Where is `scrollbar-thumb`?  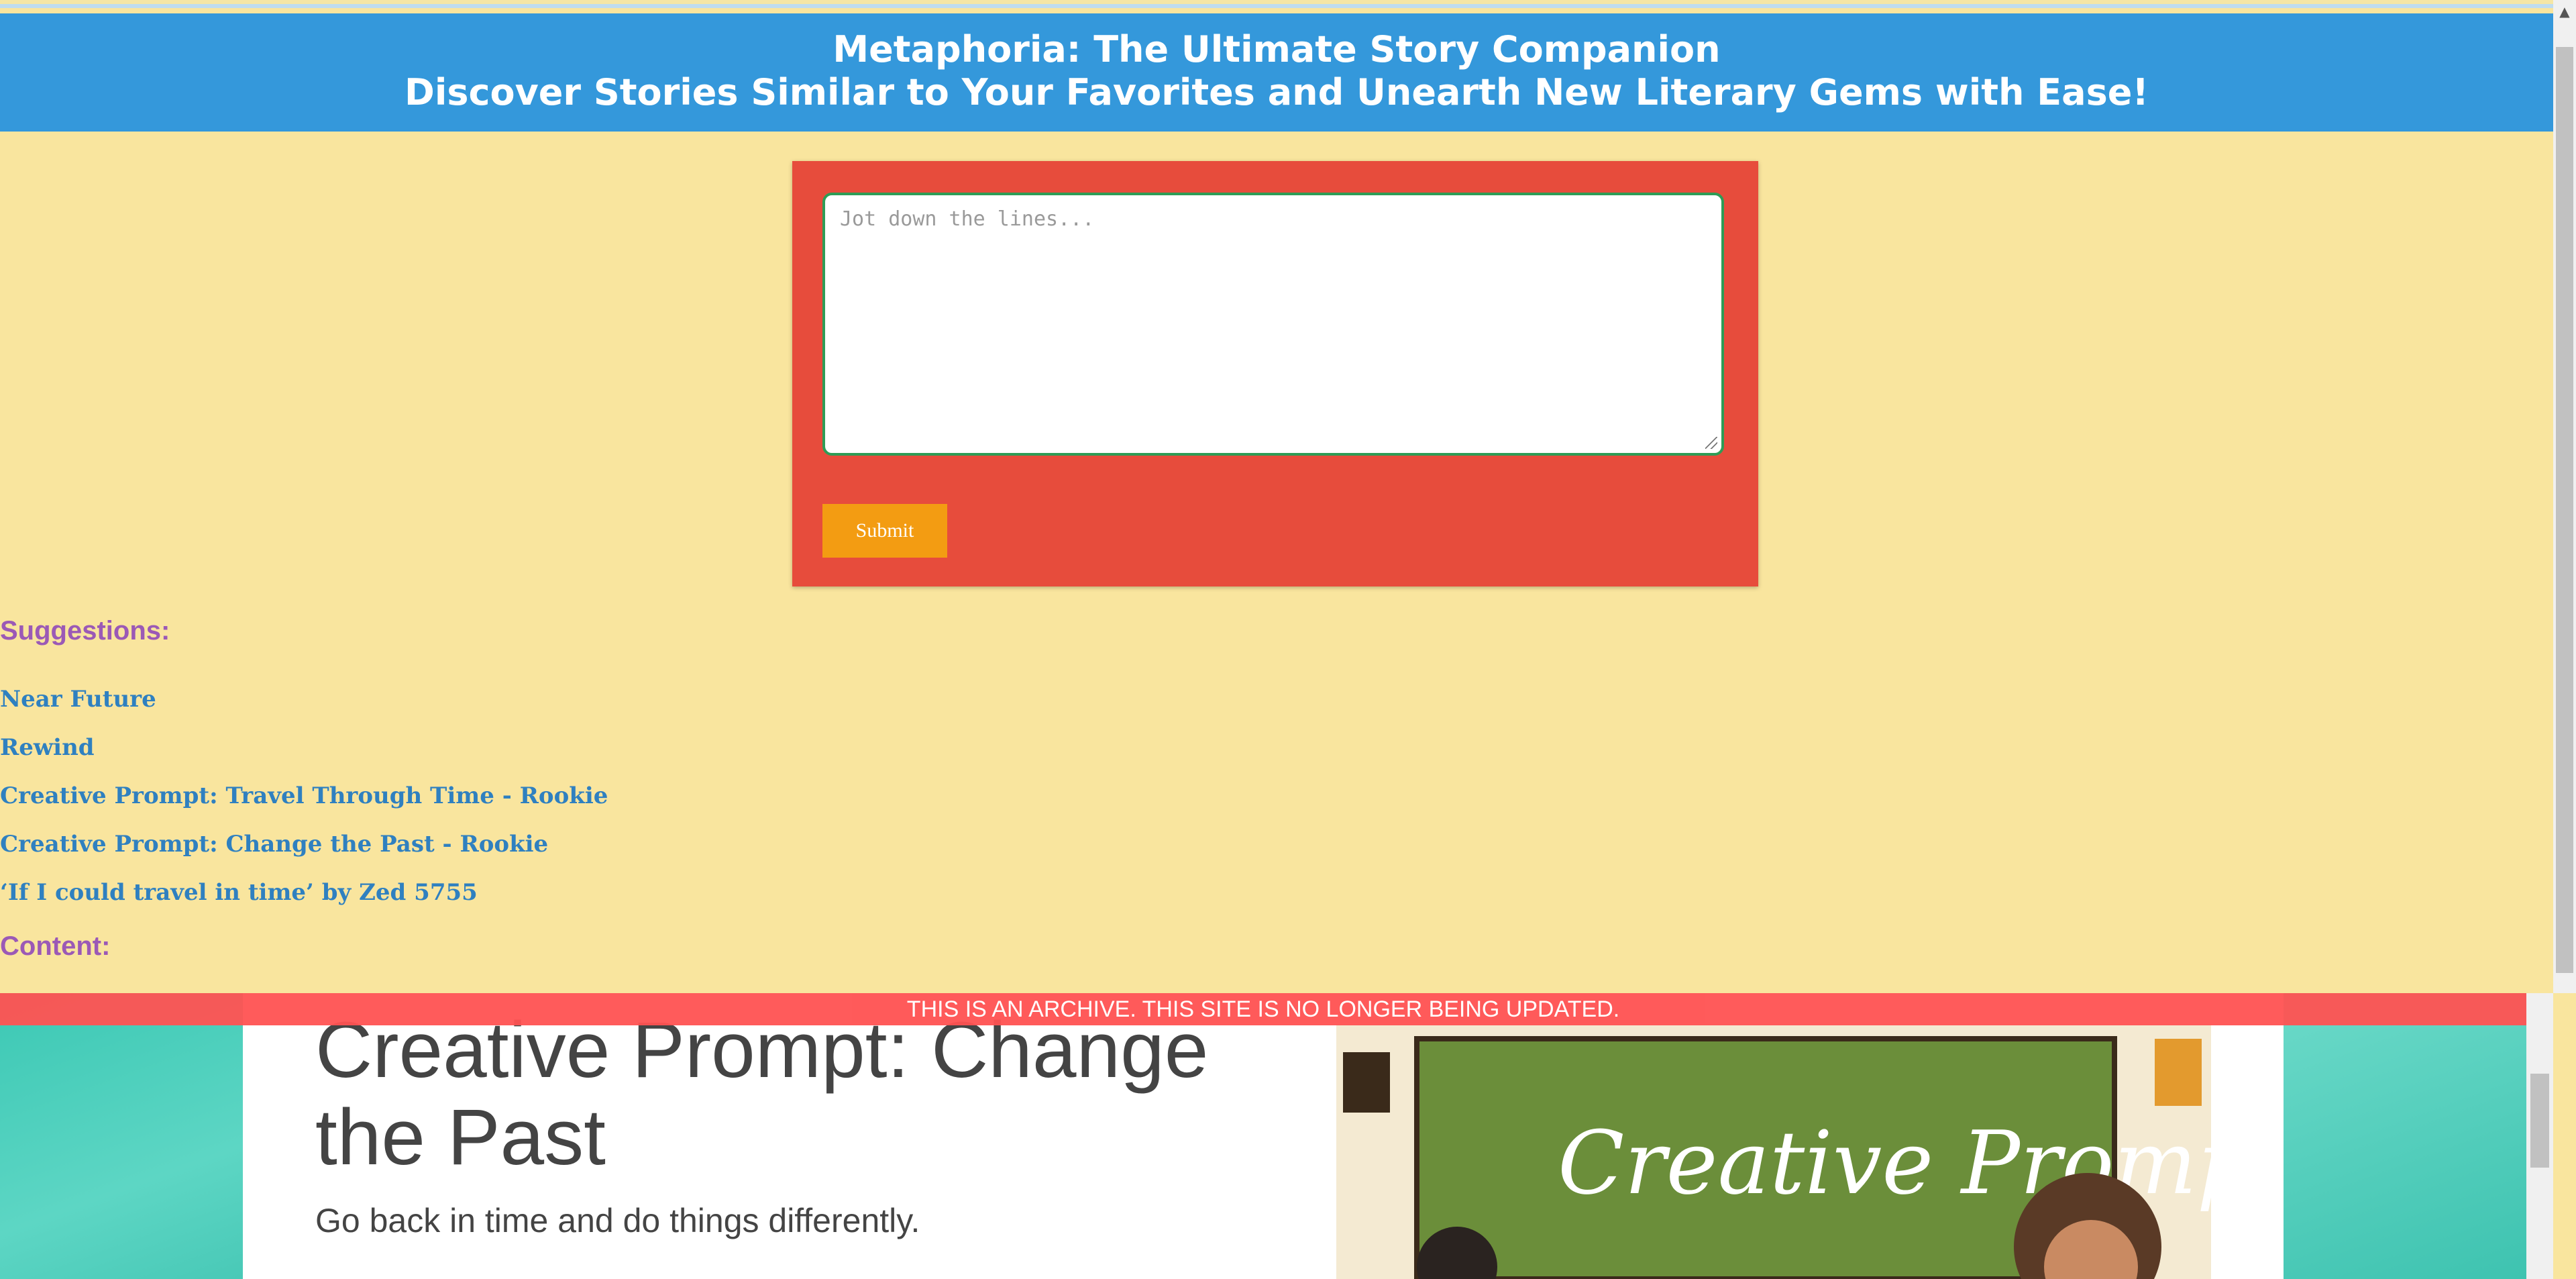
scrollbar-thumb is located at coordinates (2564, 510).